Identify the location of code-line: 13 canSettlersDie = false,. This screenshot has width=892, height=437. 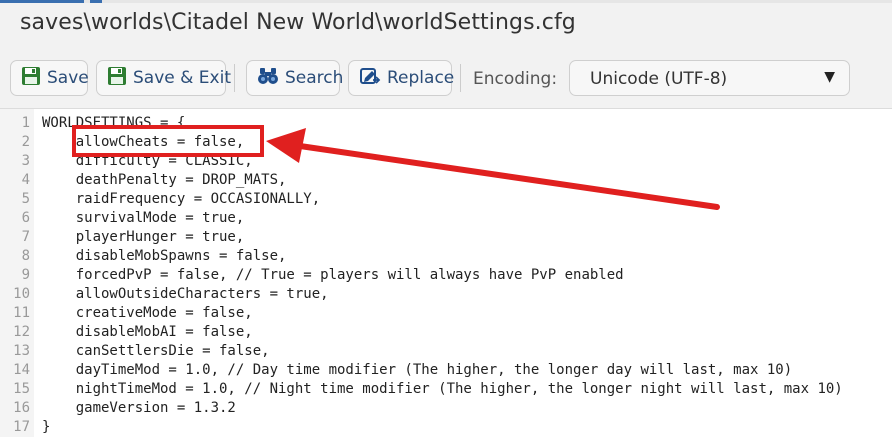
(446, 351).